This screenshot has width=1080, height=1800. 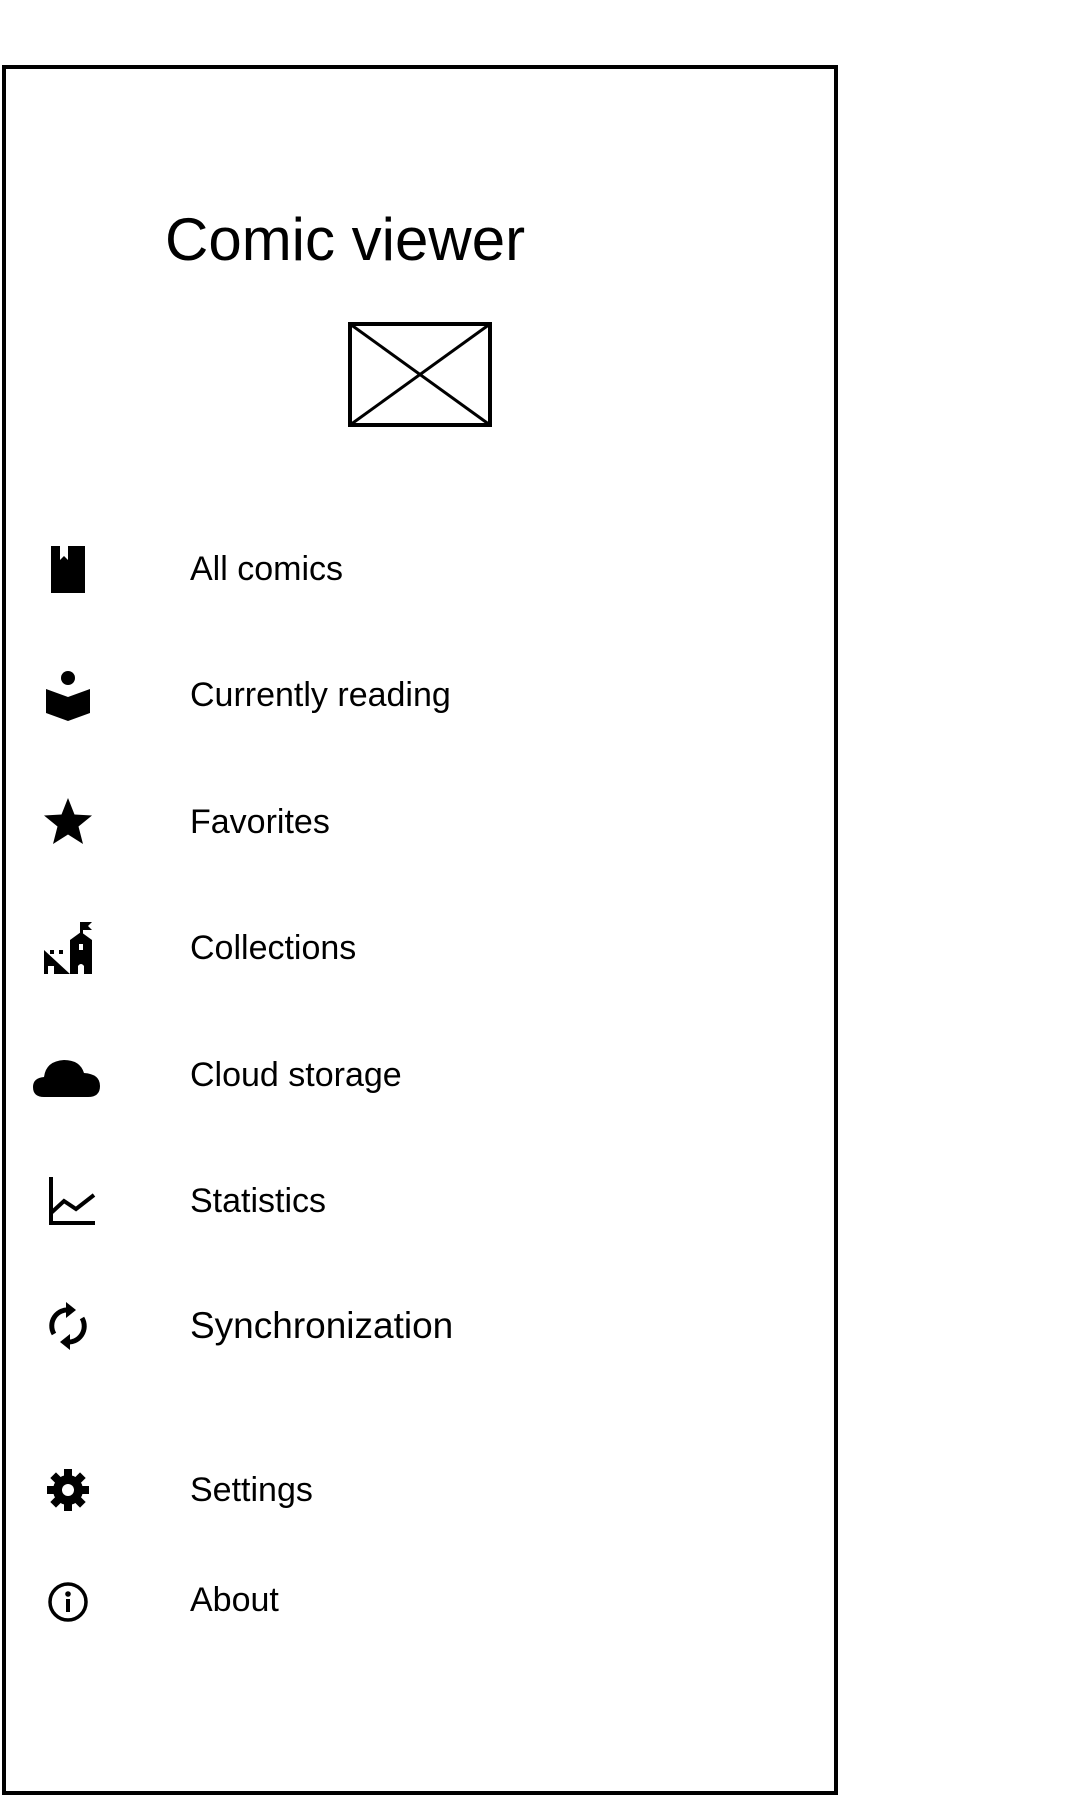 What do you see at coordinates (296, 1075) in the screenshot?
I see `nav-label-cloud-storage: Cloud storage` at bounding box center [296, 1075].